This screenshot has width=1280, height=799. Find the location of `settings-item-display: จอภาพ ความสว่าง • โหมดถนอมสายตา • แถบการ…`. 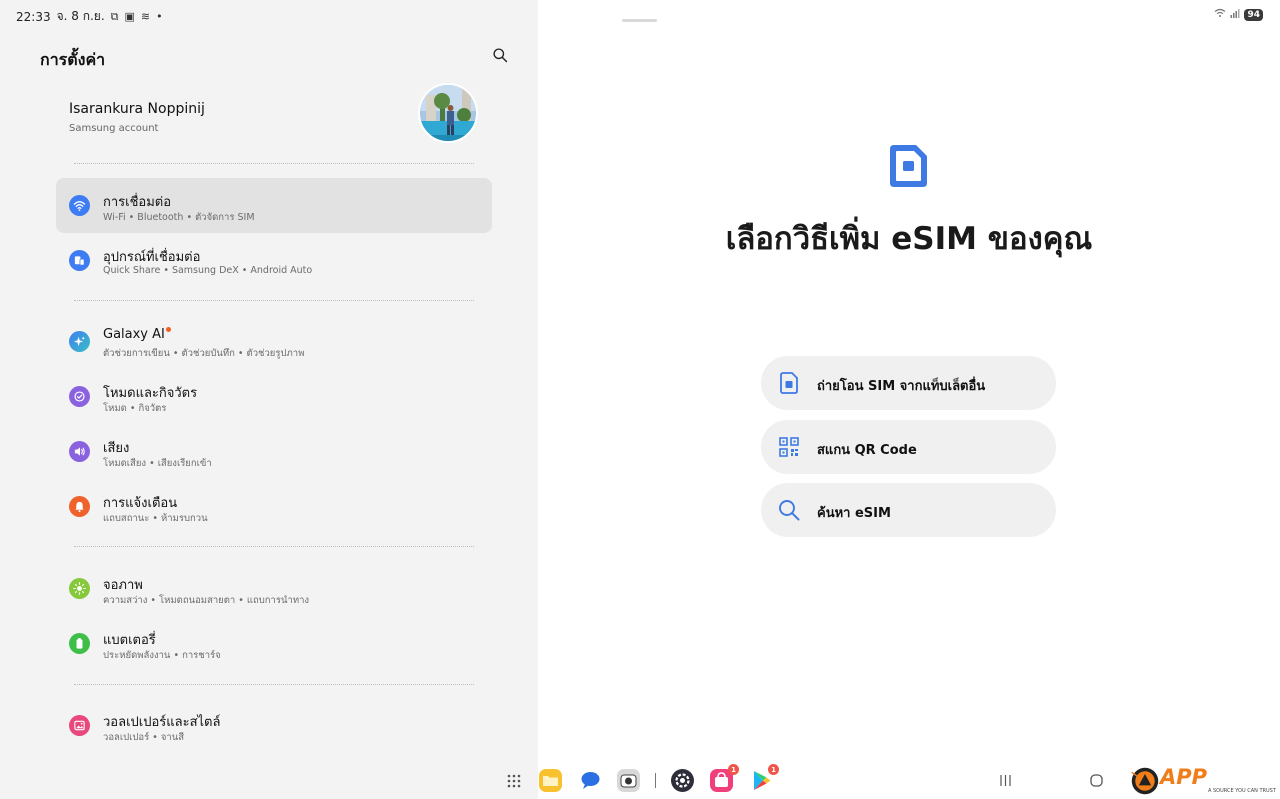

settings-item-display: จอภาพ ความสว่าง • โหมดถนอมสายตา • แถบการ… is located at coordinates (274, 588).